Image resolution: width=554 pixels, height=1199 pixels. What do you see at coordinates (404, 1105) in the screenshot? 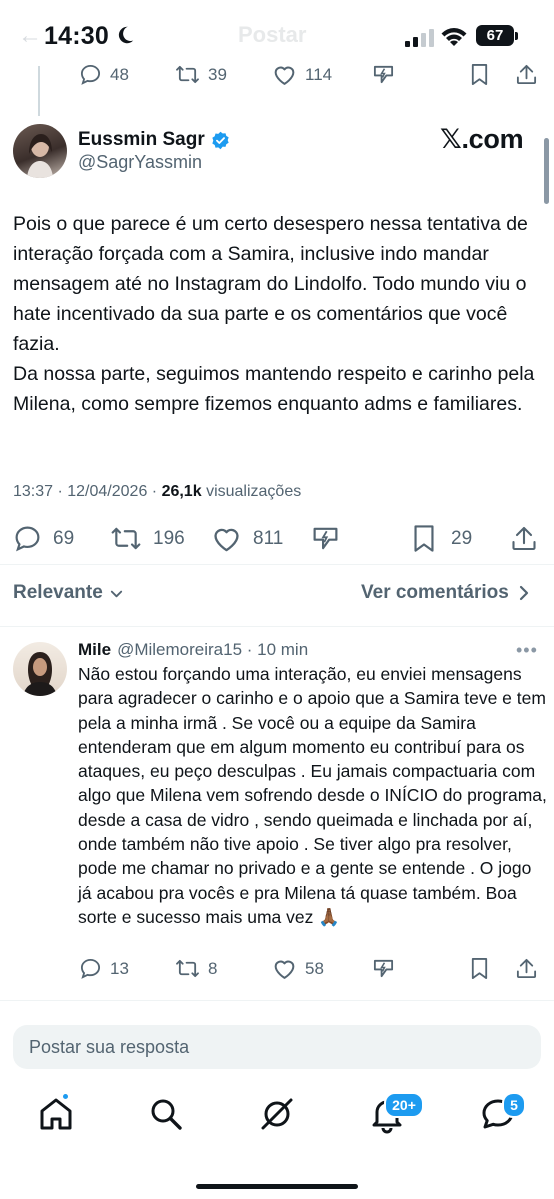
I see `notifications-badge: 20+` at bounding box center [404, 1105].